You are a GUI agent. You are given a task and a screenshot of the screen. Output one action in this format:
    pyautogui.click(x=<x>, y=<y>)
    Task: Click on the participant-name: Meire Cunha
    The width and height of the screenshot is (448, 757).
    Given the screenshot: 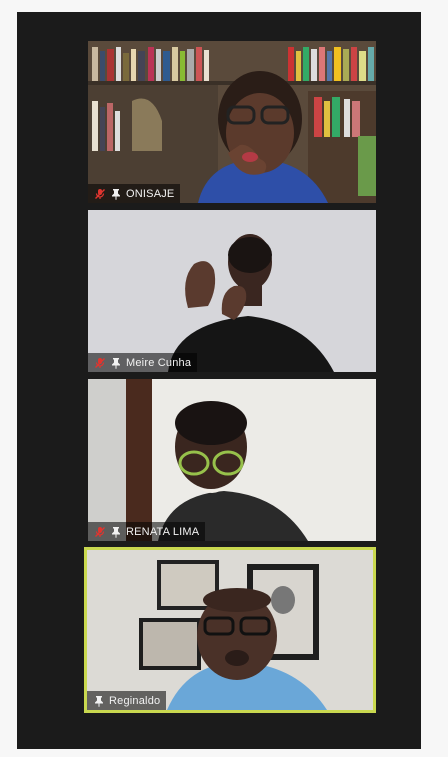 What is the action you would take?
    pyautogui.click(x=159, y=362)
    